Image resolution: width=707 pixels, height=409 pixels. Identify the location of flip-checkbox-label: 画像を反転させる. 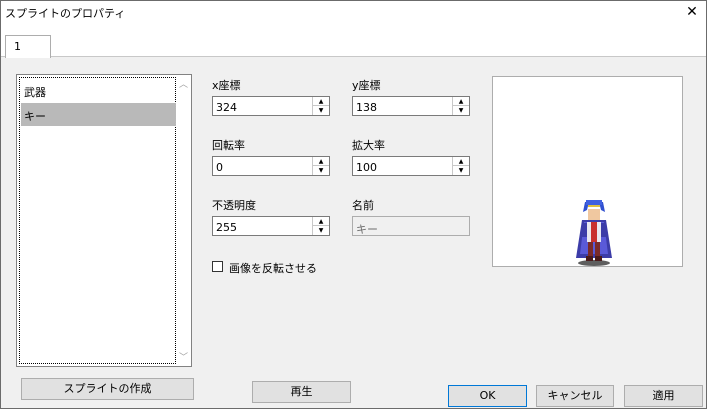
(273, 268).